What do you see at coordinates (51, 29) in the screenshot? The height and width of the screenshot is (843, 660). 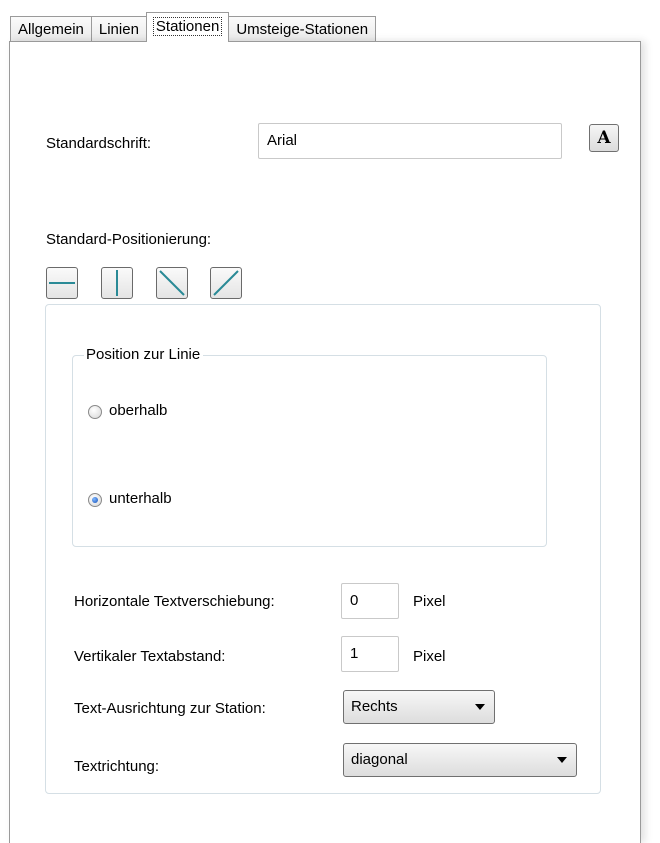 I see `tab-allgemein: Allgemein` at bounding box center [51, 29].